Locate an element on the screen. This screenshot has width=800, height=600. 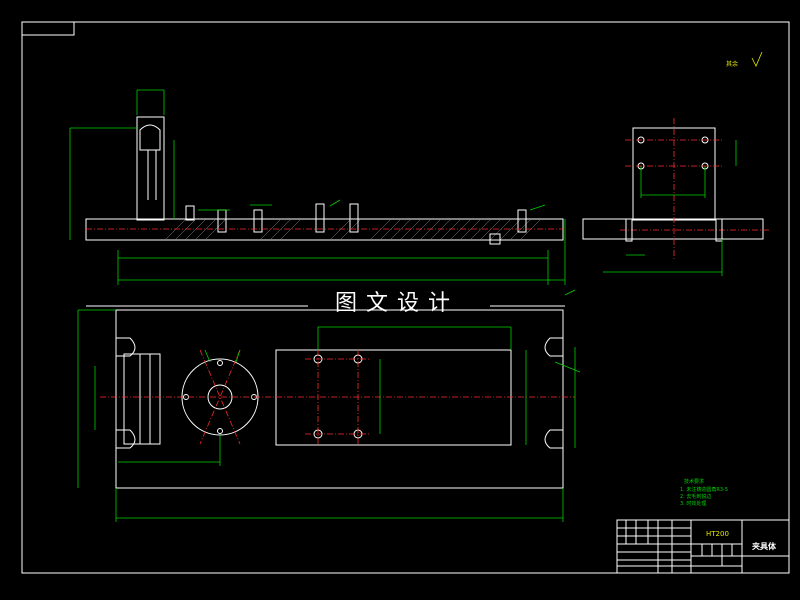
title-block: HT200 夹具体 is located at coordinates (703, 546).